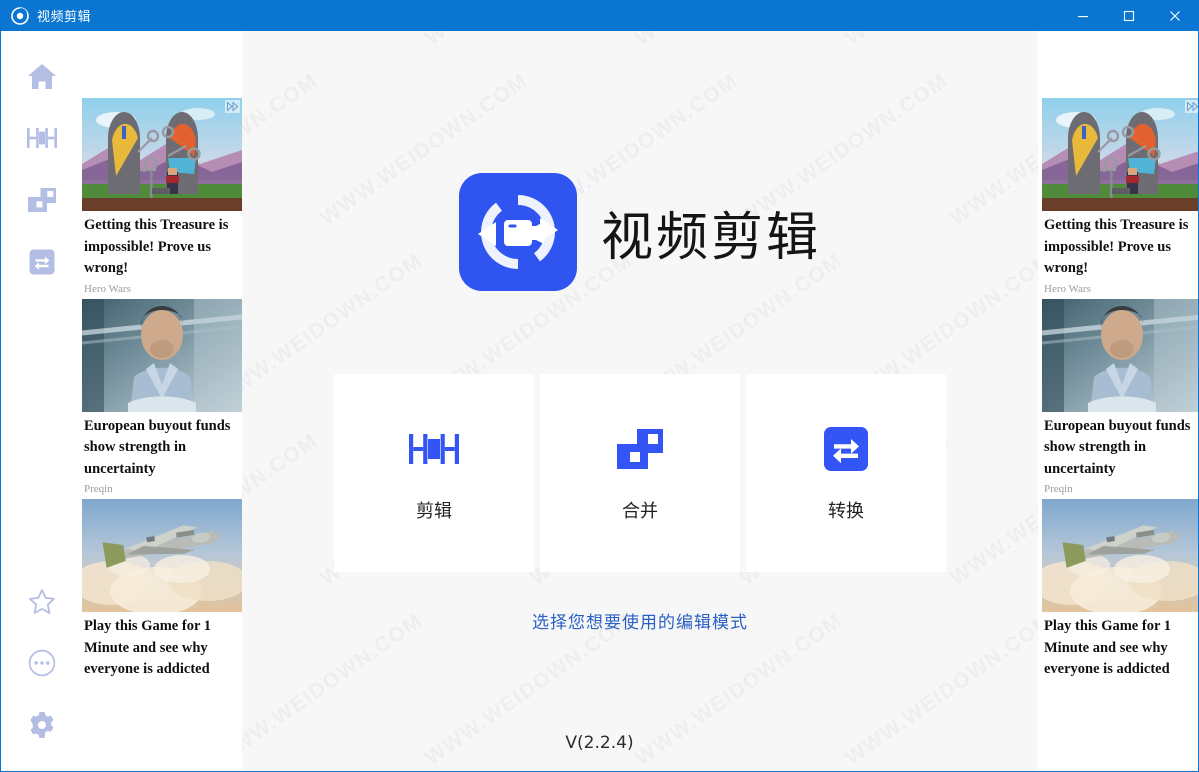 The height and width of the screenshot is (772, 1199). I want to click on home-icon, so click(42, 76).